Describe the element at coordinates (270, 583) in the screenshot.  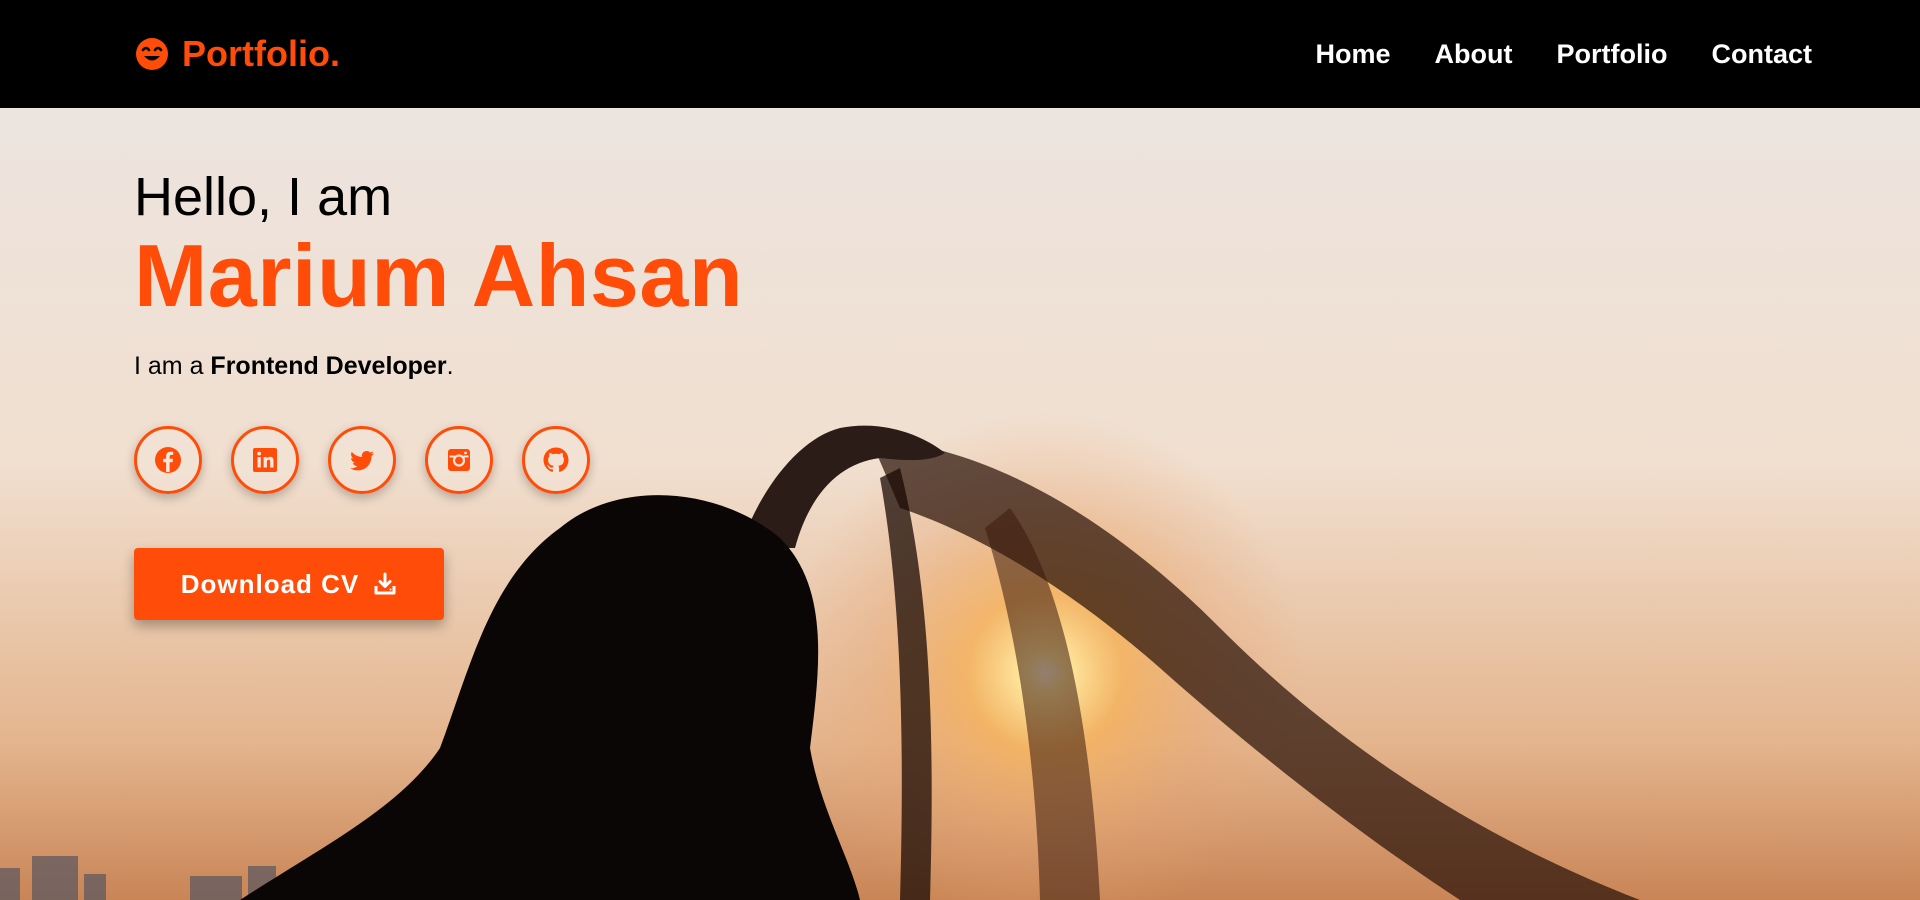
I see `download-cv-label: Download CV` at that location.